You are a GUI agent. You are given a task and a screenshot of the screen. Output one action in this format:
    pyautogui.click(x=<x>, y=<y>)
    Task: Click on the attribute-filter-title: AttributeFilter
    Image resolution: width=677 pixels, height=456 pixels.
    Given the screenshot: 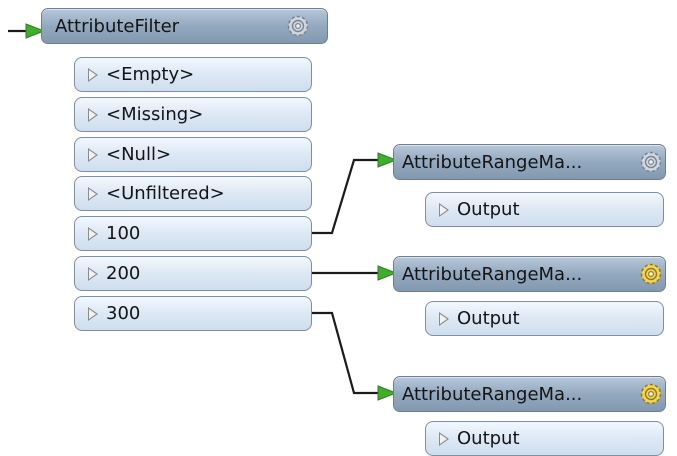 What is the action you would take?
    pyautogui.click(x=117, y=26)
    